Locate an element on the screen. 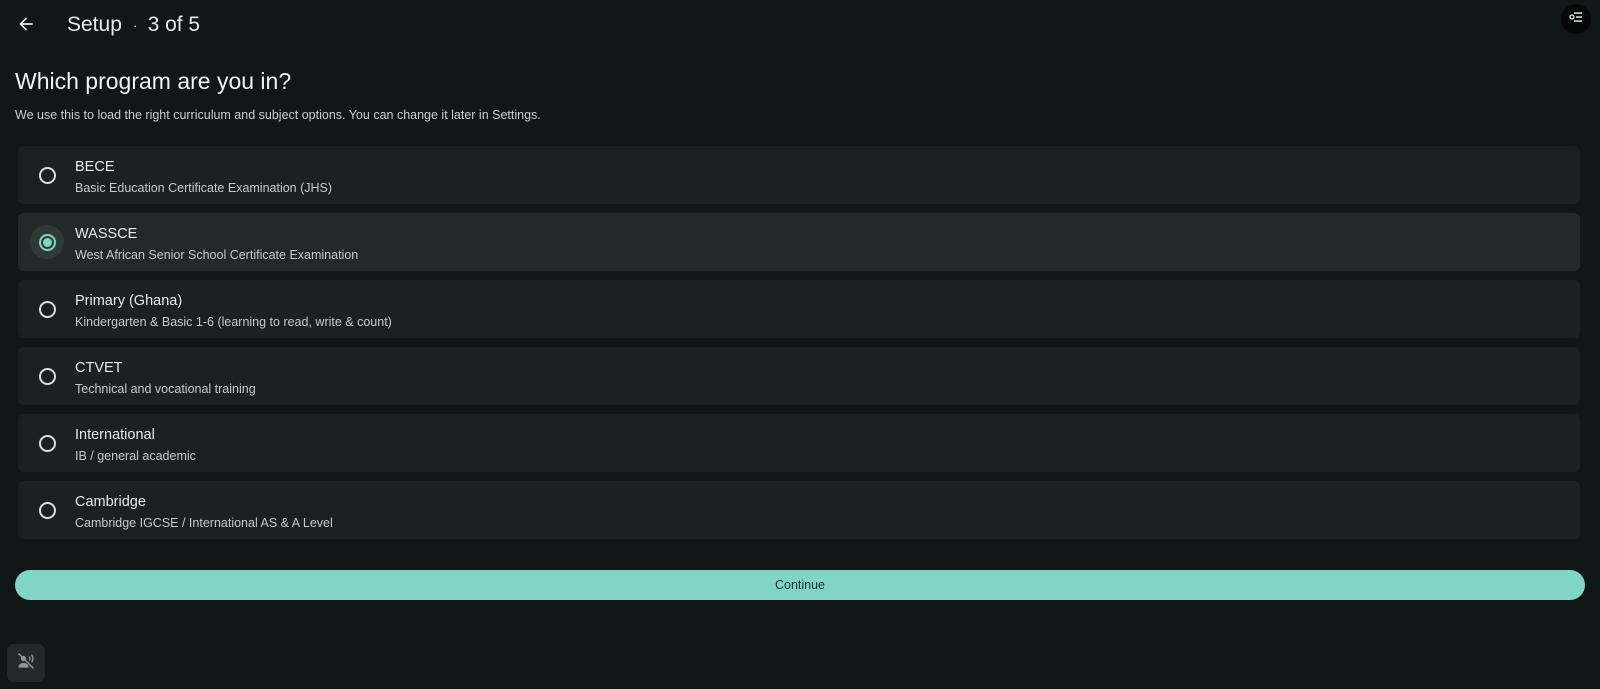 The height and width of the screenshot is (689, 1600). option-international: International IB / general academic is located at coordinates (799, 443).